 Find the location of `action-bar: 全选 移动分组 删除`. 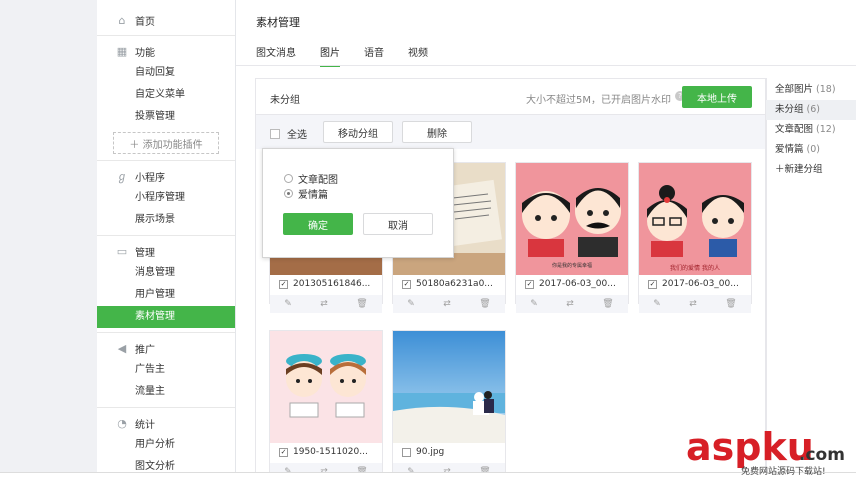

action-bar: 全选 移动分组 删除 is located at coordinates (511, 132).